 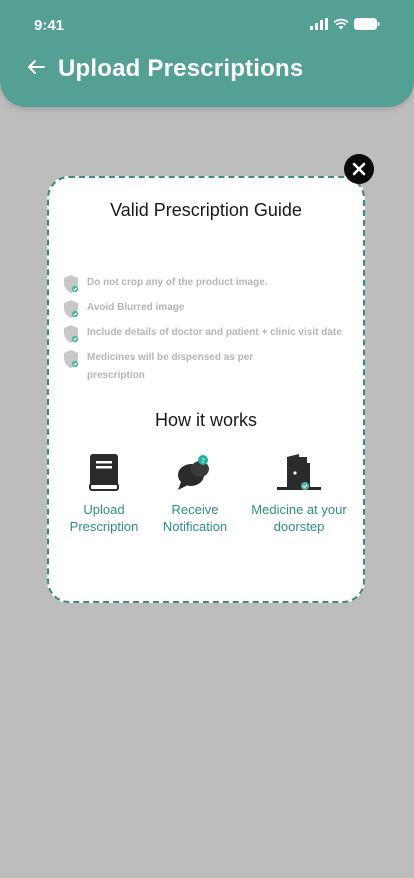 What do you see at coordinates (136, 307) in the screenshot?
I see `rule-text: Avoid Blurred image` at bounding box center [136, 307].